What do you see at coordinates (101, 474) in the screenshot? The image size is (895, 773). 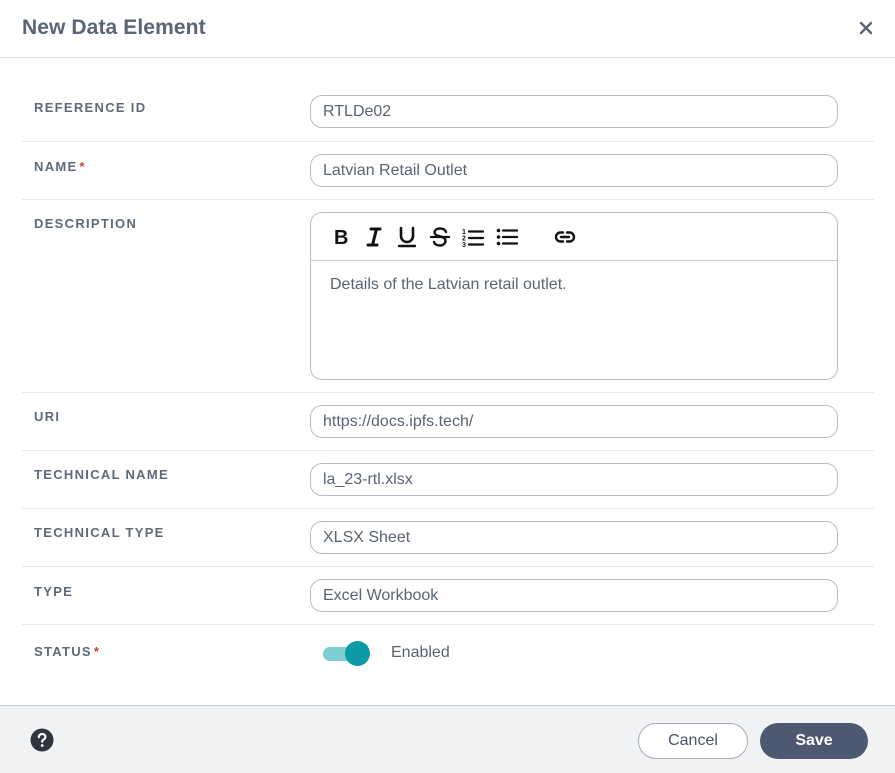 I see `technical-name-label: TECHNICAL NAME` at bounding box center [101, 474].